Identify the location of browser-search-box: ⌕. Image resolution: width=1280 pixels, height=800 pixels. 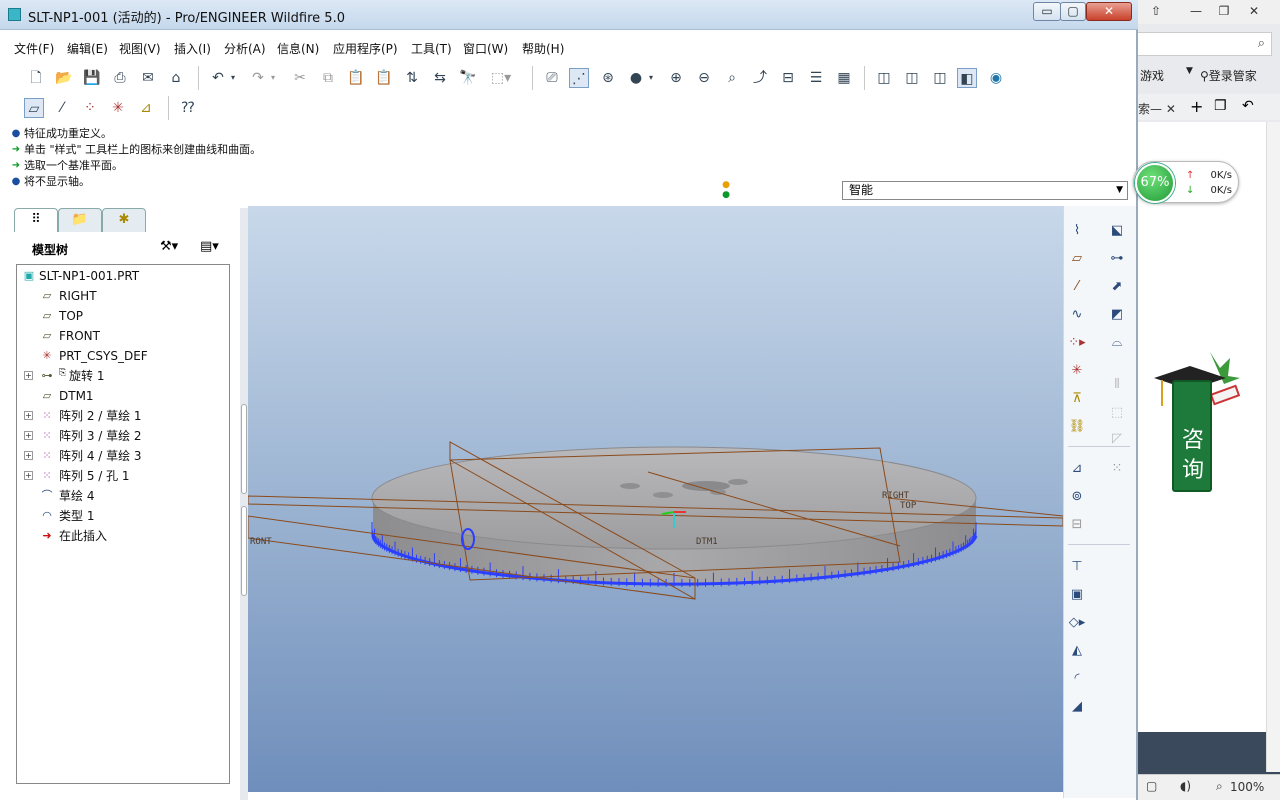
(1205, 44).